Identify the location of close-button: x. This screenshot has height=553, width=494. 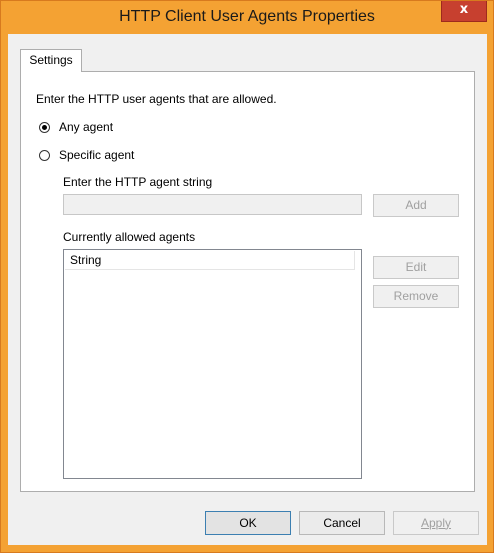
(464, 11).